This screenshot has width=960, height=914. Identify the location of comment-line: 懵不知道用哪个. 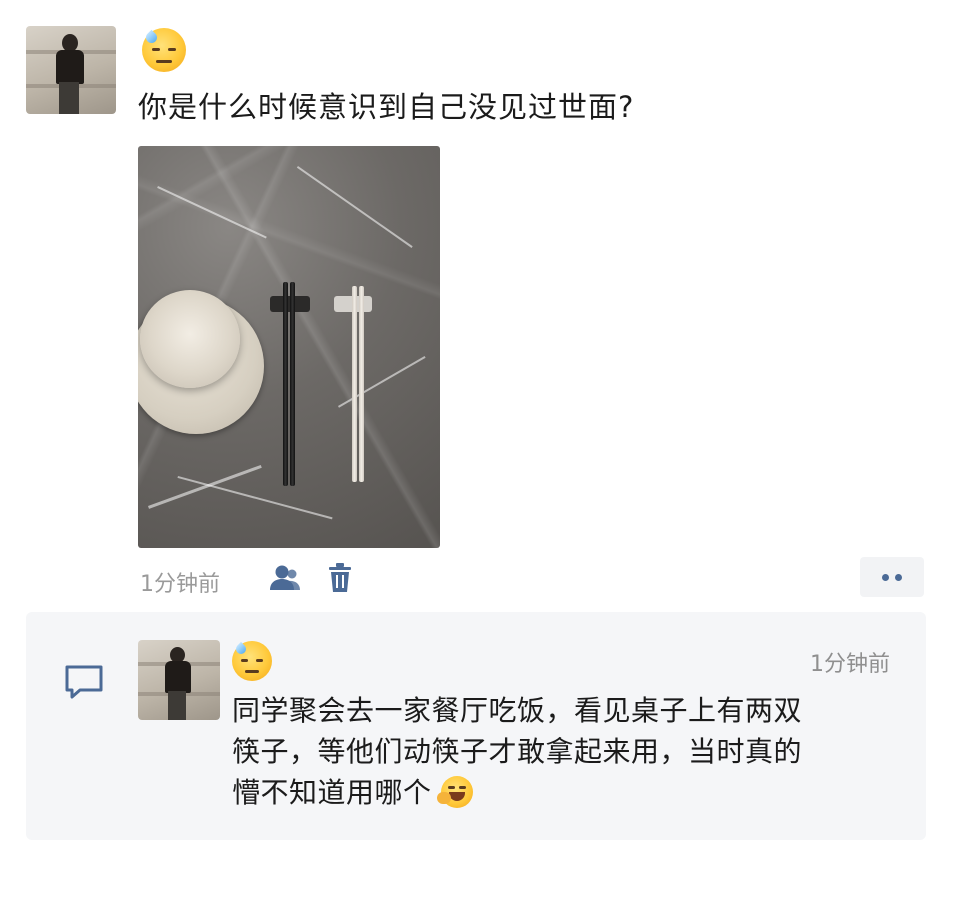
(572, 792).